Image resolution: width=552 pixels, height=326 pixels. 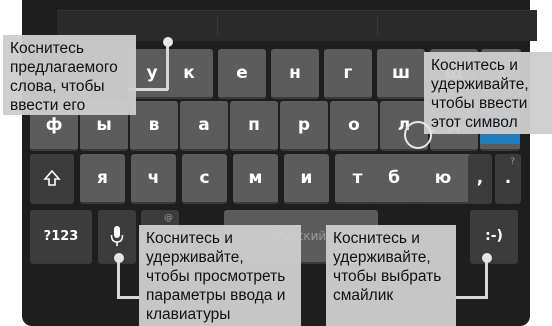 I want to click on key-v: в, so click(x=154, y=126).